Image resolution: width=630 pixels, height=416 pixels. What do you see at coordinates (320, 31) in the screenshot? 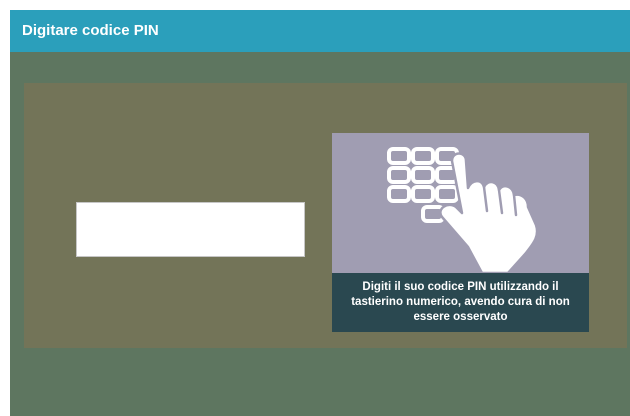
I see `title-bar: Digitare codice PIN` at bounding box center [320, 31].